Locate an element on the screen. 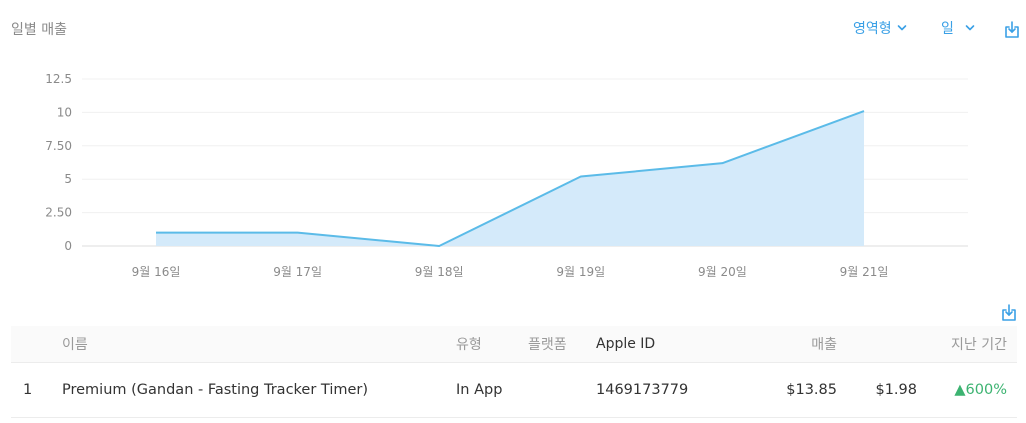 This screenshot has height=423, width=1026. row-last-period-value: $1.98 is located at coordinates (896, 390).